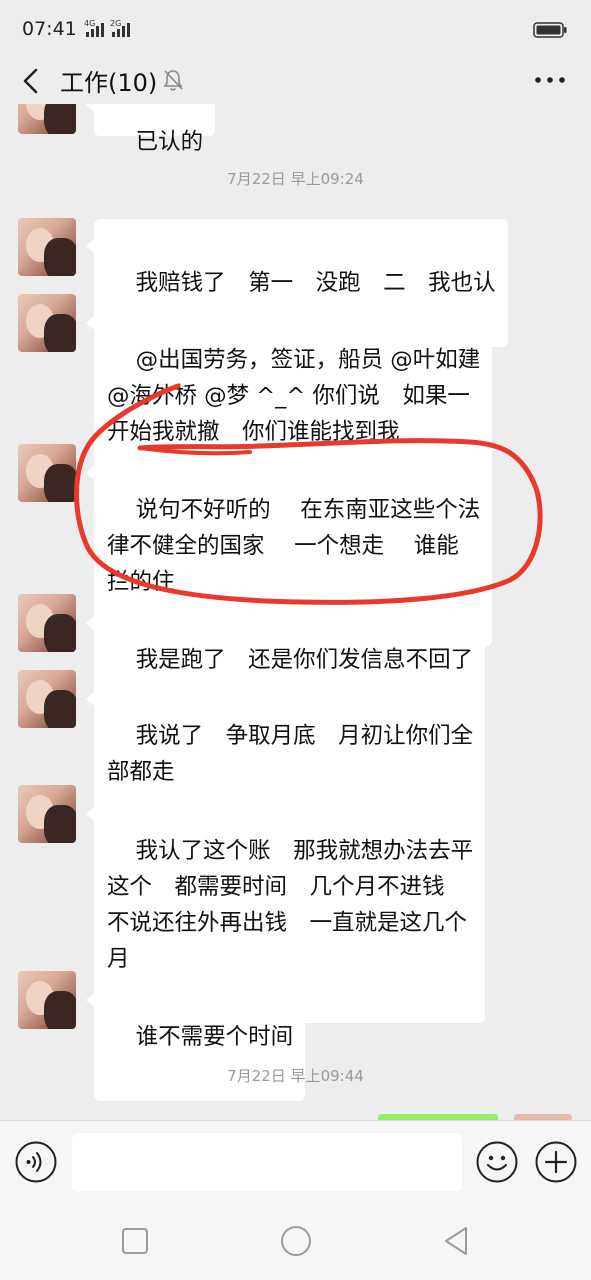 This screenshot has width=591, height=1280. I want to click on chevron-left-icon, so click(31, 81).